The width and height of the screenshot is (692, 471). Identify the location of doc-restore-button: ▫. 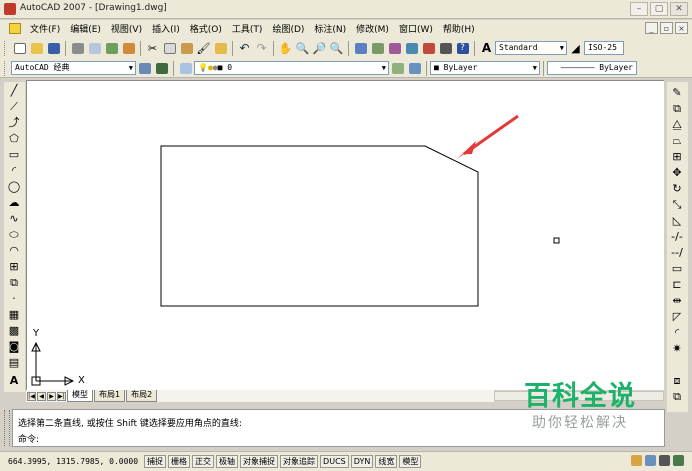
(666, 28).